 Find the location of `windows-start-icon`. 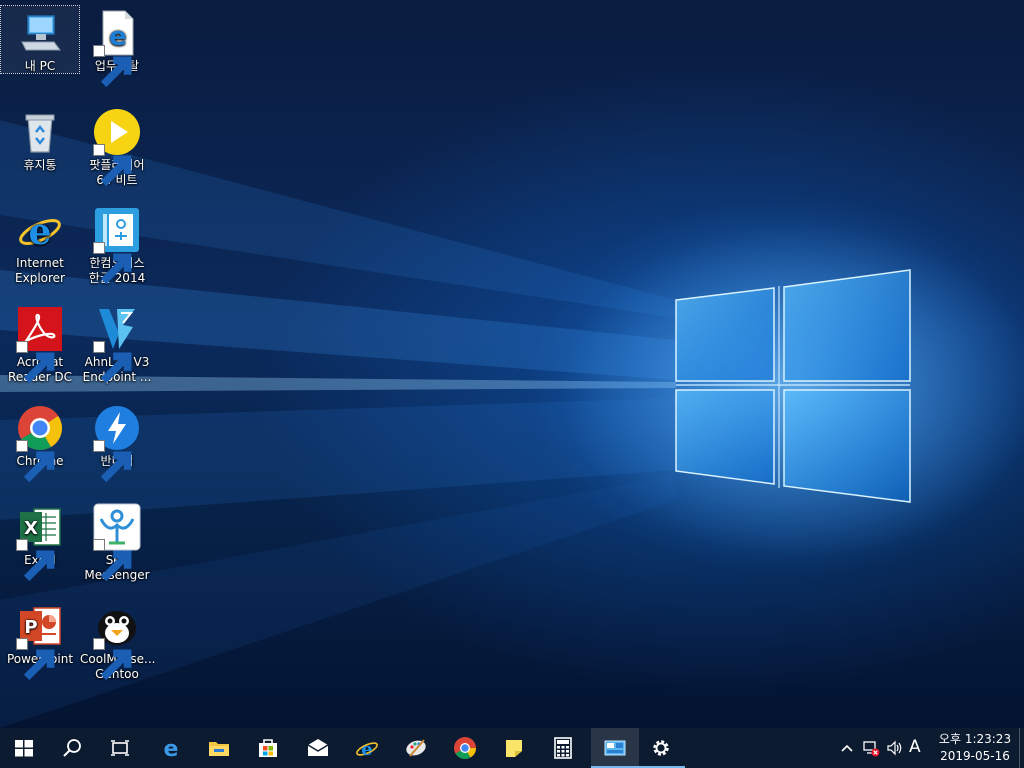

windows-start-icon is located at coordinates (24, 748).